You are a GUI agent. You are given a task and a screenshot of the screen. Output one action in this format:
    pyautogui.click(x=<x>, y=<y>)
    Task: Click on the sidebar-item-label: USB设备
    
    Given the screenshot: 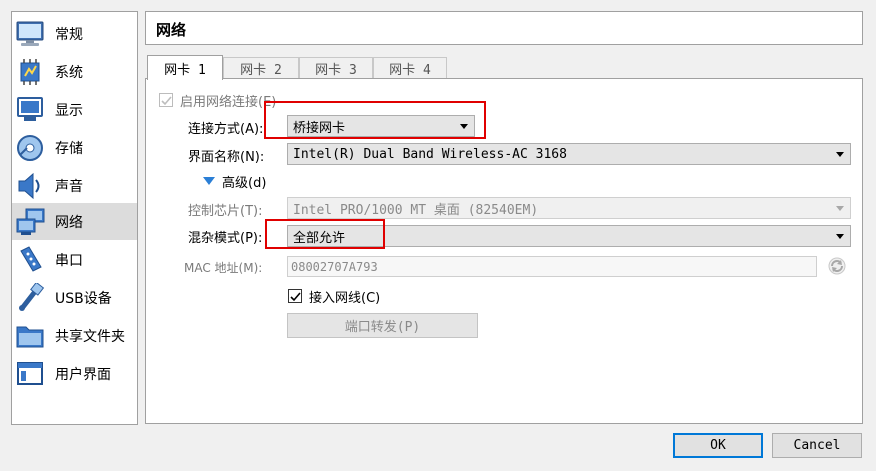 What is the action you would take?
    pyautogui.click(x=83, y=298)
    